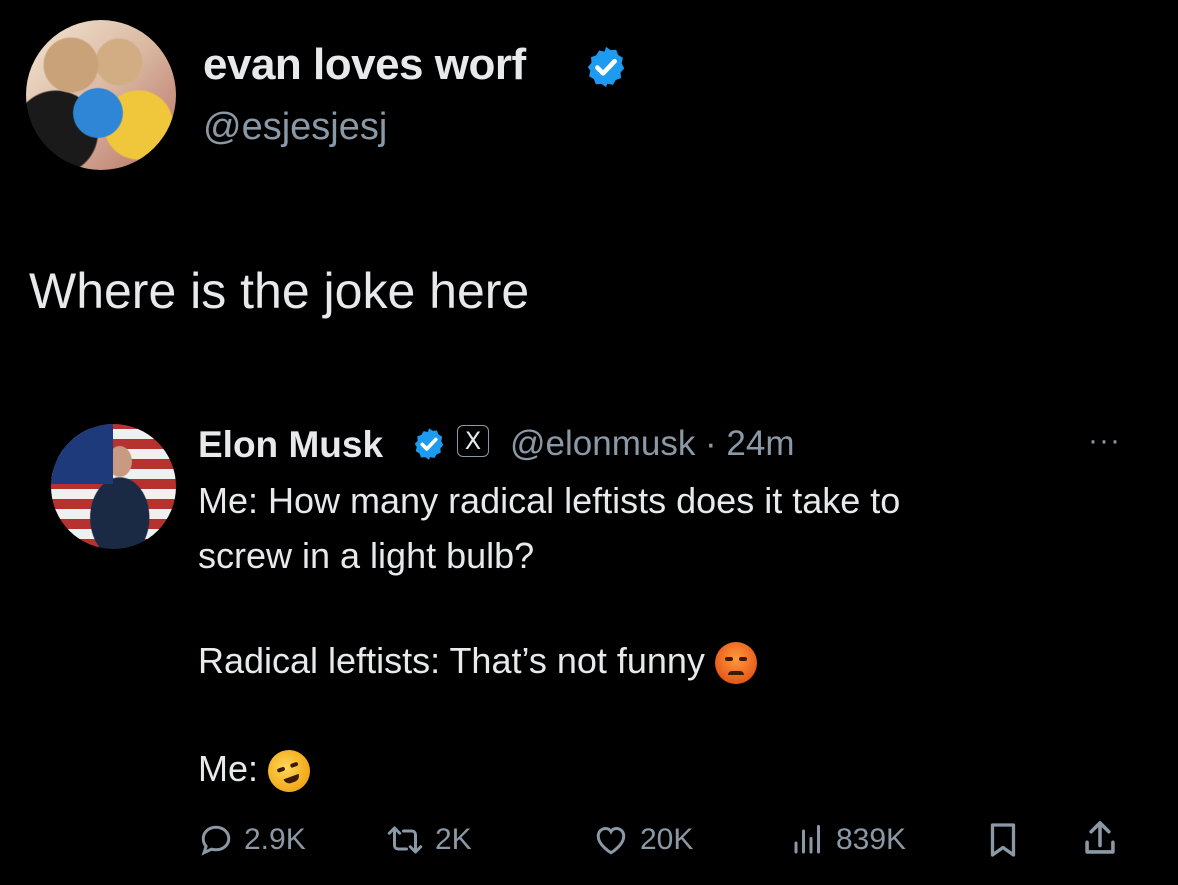 This screenshot has height=885, width=1178. I want to click on views-button: 839K, so click(848, 840).